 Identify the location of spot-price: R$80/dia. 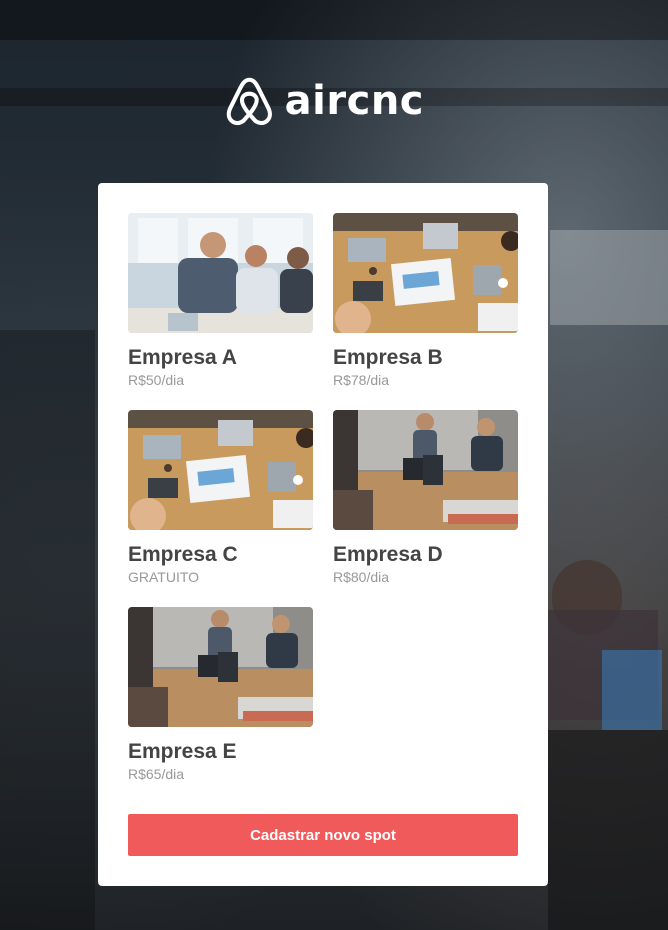
(361, 577).